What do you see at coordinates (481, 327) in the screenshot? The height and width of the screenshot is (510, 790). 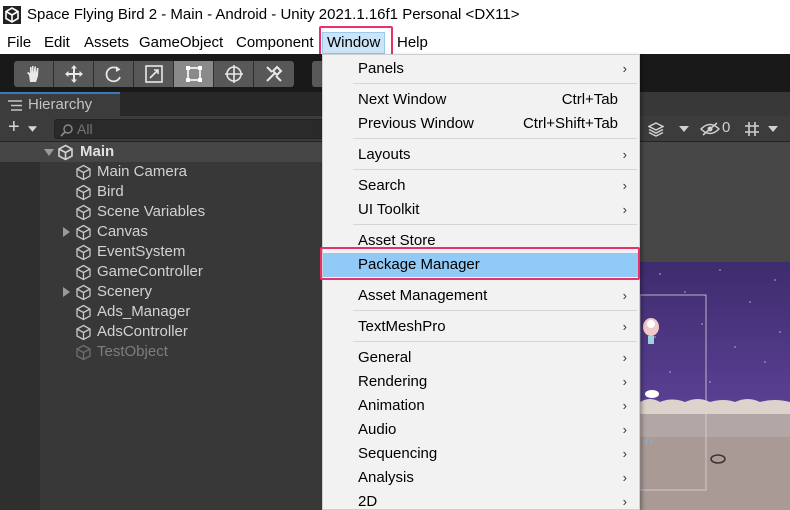 I see `menu-item-textmeshpro: TextMeshPro ›` at bounding box center [481, 327].